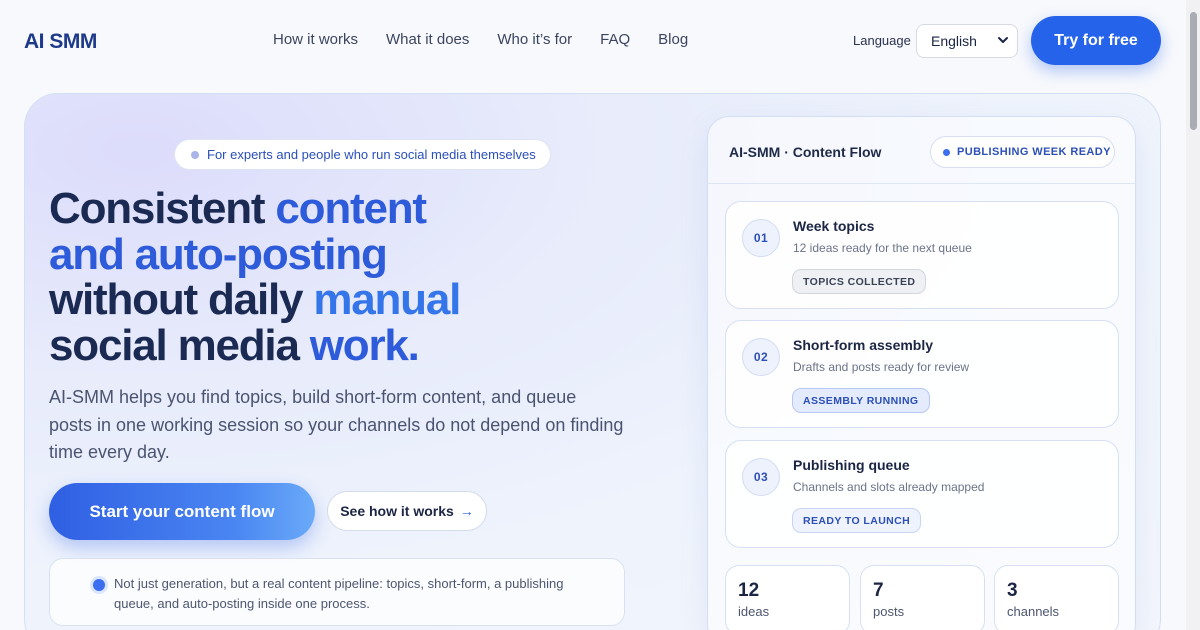 The height and width of the screenshot is (630, 1200). What do you see at coordinates (397, 511) in the screenshot?
I see `see-how-it-works-label: See how it works` at bounding box center [397, 511].